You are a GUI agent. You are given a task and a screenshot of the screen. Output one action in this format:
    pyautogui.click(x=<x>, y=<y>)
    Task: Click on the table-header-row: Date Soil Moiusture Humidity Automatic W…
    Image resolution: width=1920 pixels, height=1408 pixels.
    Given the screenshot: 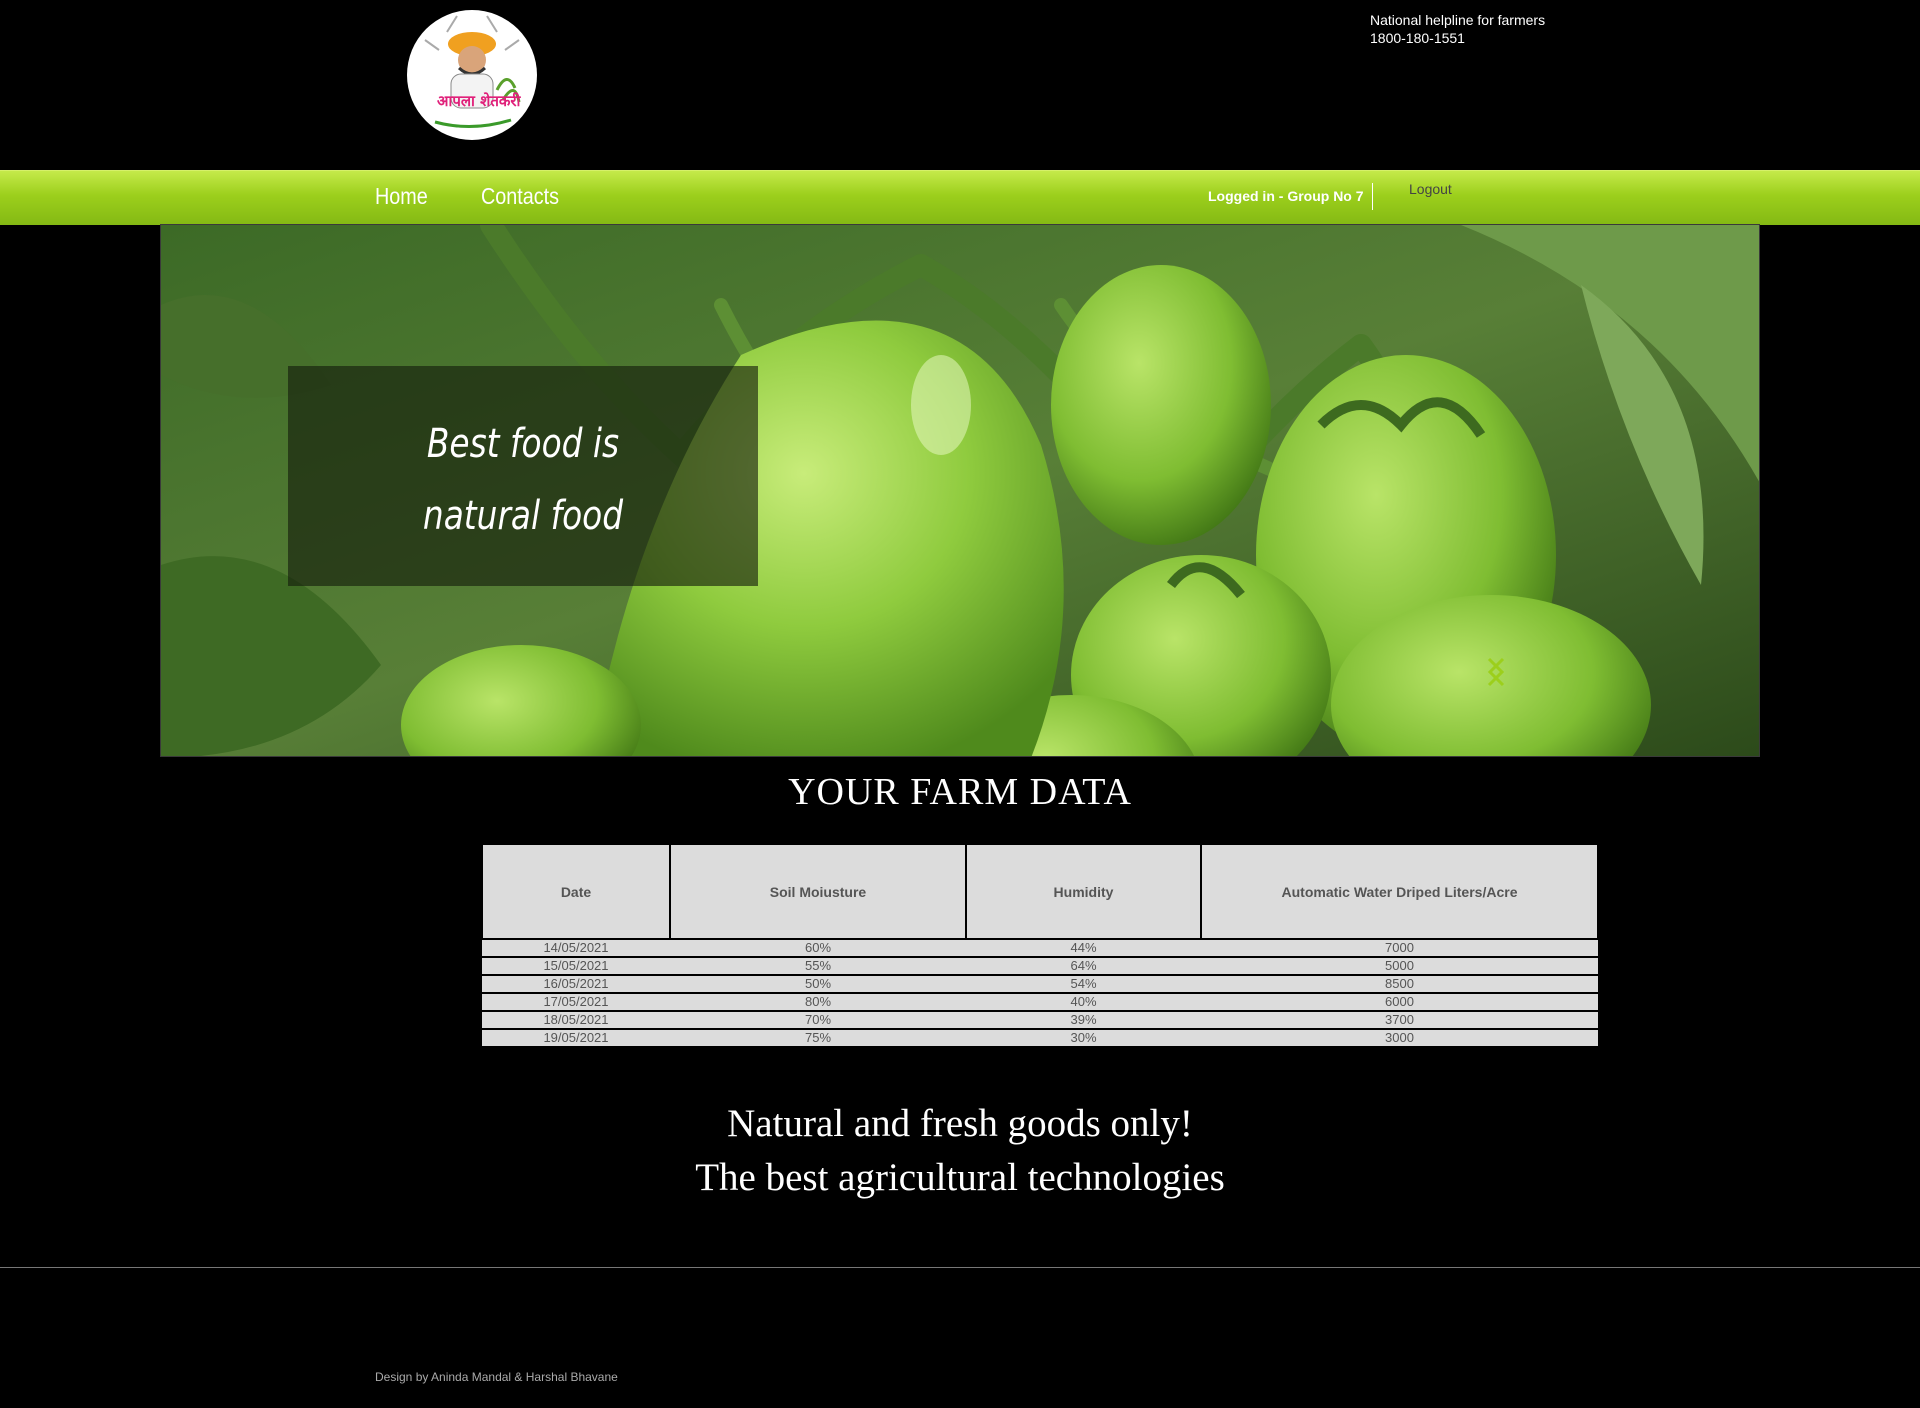 What is the action you would take?
    pyautogui.click(x=1040, y=891)
    